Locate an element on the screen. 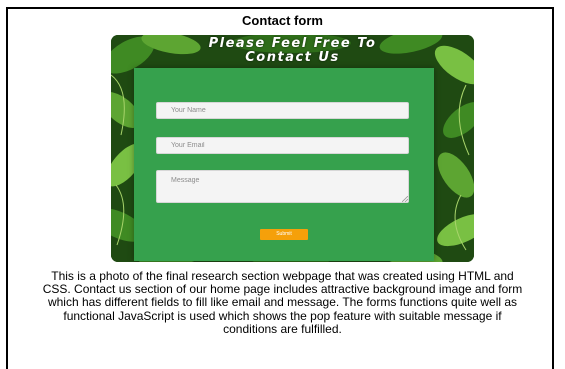  submit-button: Submit is located at coordinates (284, 234).